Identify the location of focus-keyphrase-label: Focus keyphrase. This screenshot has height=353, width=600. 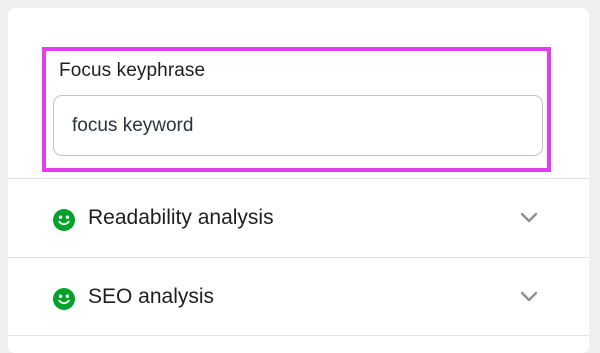
(132, 70).